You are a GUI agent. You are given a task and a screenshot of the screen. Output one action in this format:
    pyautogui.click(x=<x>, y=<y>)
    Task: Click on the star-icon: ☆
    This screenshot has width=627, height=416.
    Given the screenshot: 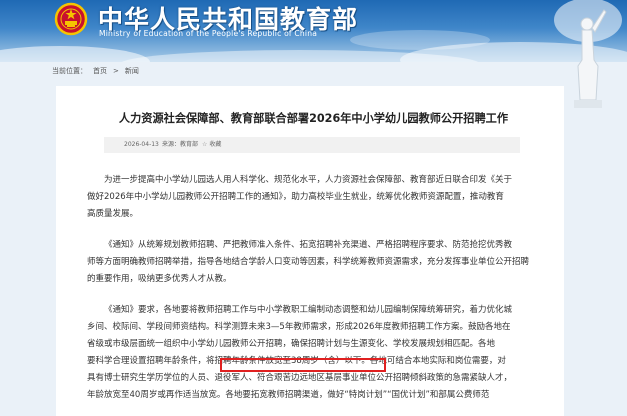 What is the action you would take?
    pyautogui.click(x=205, y=144)
    